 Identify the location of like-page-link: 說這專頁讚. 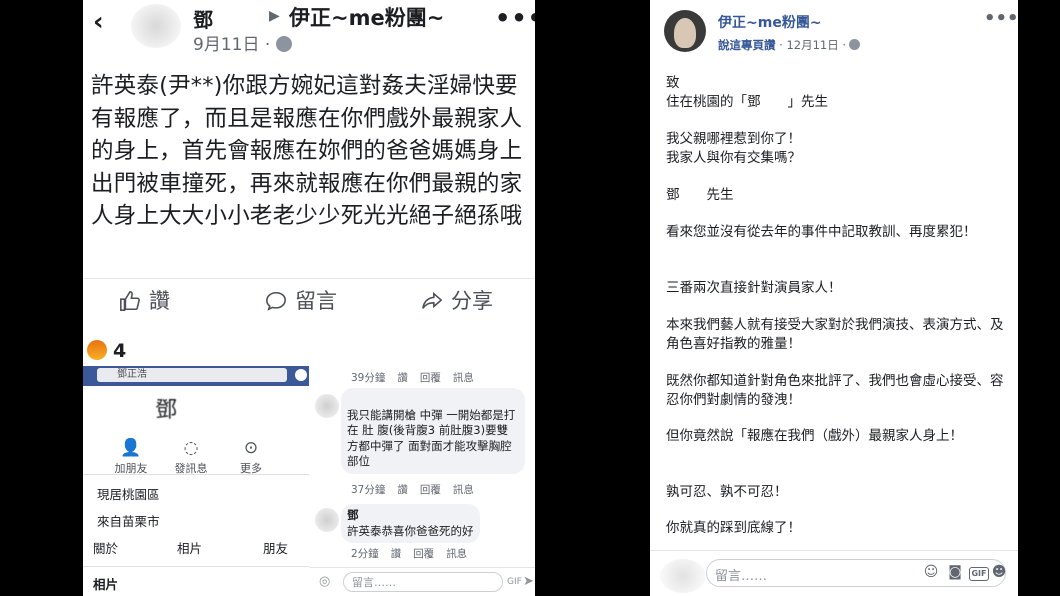
(747, 45).